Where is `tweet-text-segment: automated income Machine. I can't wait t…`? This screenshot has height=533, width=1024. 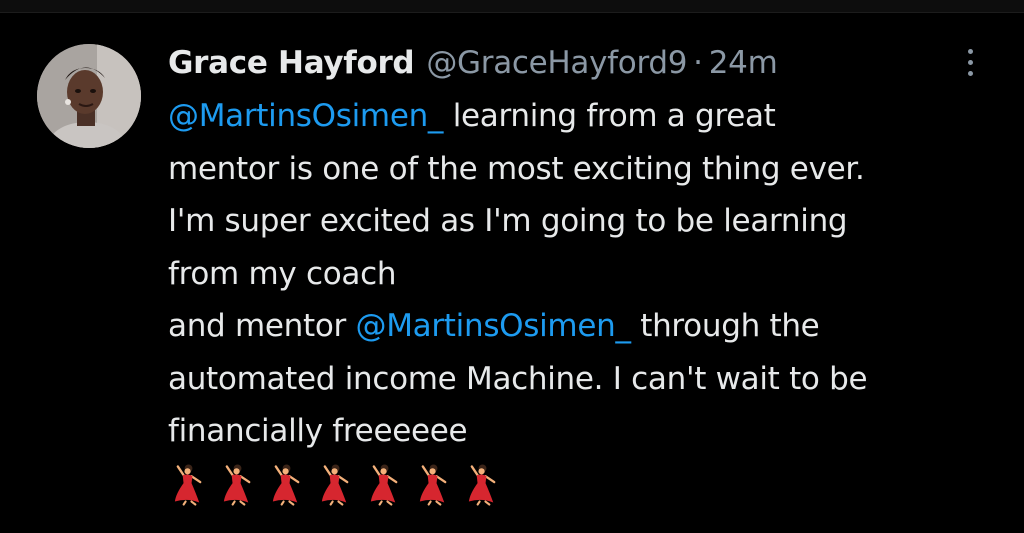 tweet-text-segment: automated income Machine. I can't wait t… is located at coordinates (518, 378).